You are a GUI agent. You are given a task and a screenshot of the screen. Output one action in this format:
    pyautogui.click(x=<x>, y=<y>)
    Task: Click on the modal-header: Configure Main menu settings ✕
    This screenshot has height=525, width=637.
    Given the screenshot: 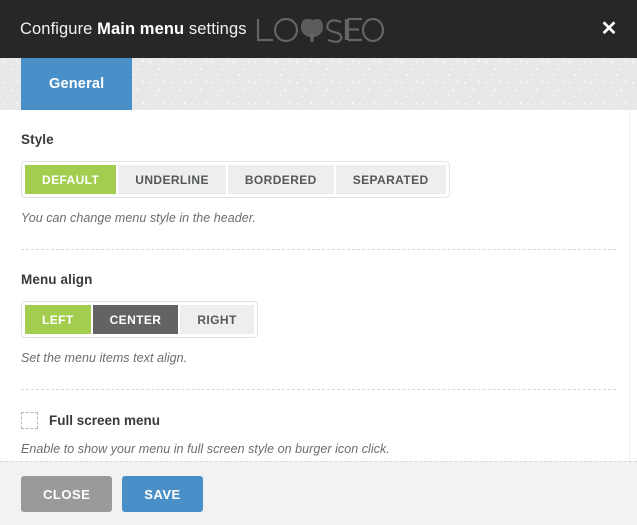 What is the action you would take?
    pyautogui.click(x=318, y=29)
    